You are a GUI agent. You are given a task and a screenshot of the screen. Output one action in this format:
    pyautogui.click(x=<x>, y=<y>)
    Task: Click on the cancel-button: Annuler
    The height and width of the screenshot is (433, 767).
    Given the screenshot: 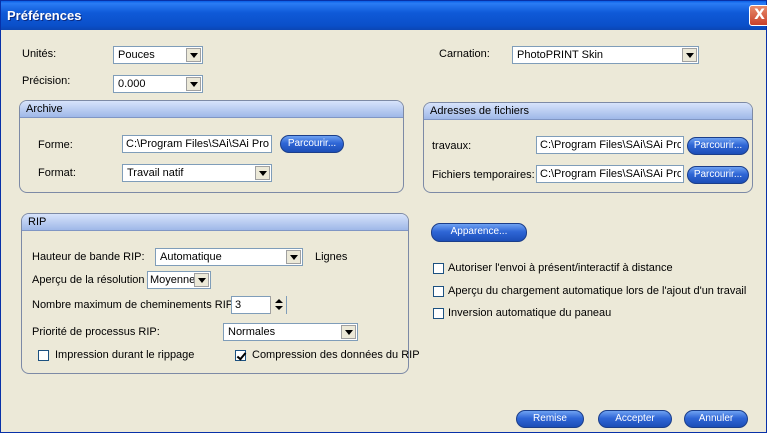 What is the action you would take?
    pyautogui.click(x=716, y=419)
    